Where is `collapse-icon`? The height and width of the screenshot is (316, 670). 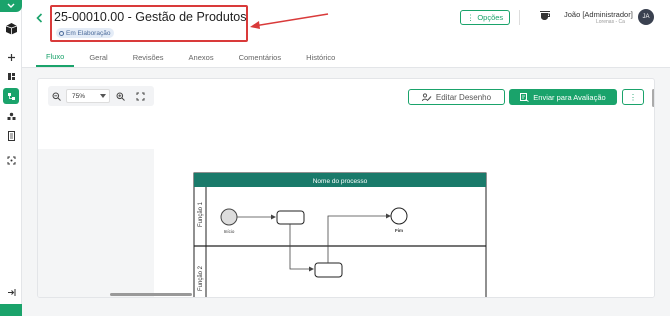
collapse-icon is located at coordinates (11, 292).